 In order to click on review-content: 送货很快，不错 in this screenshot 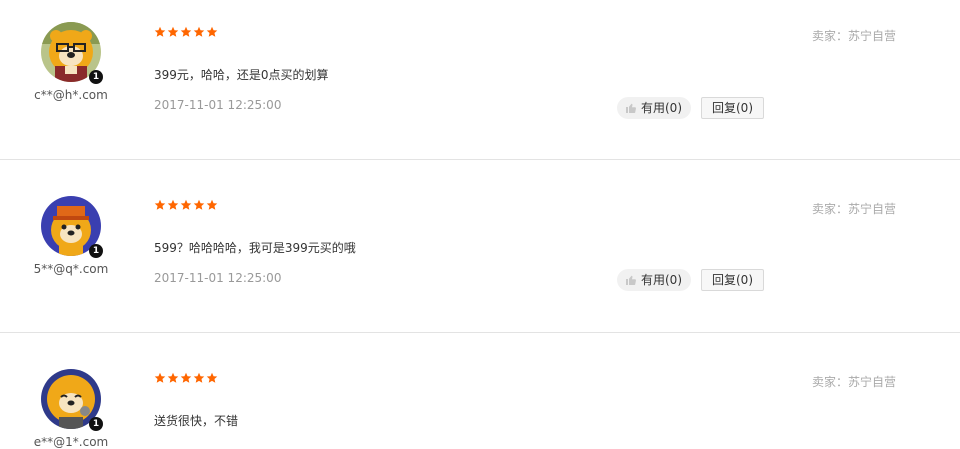, I will do `click(196, 421)`.